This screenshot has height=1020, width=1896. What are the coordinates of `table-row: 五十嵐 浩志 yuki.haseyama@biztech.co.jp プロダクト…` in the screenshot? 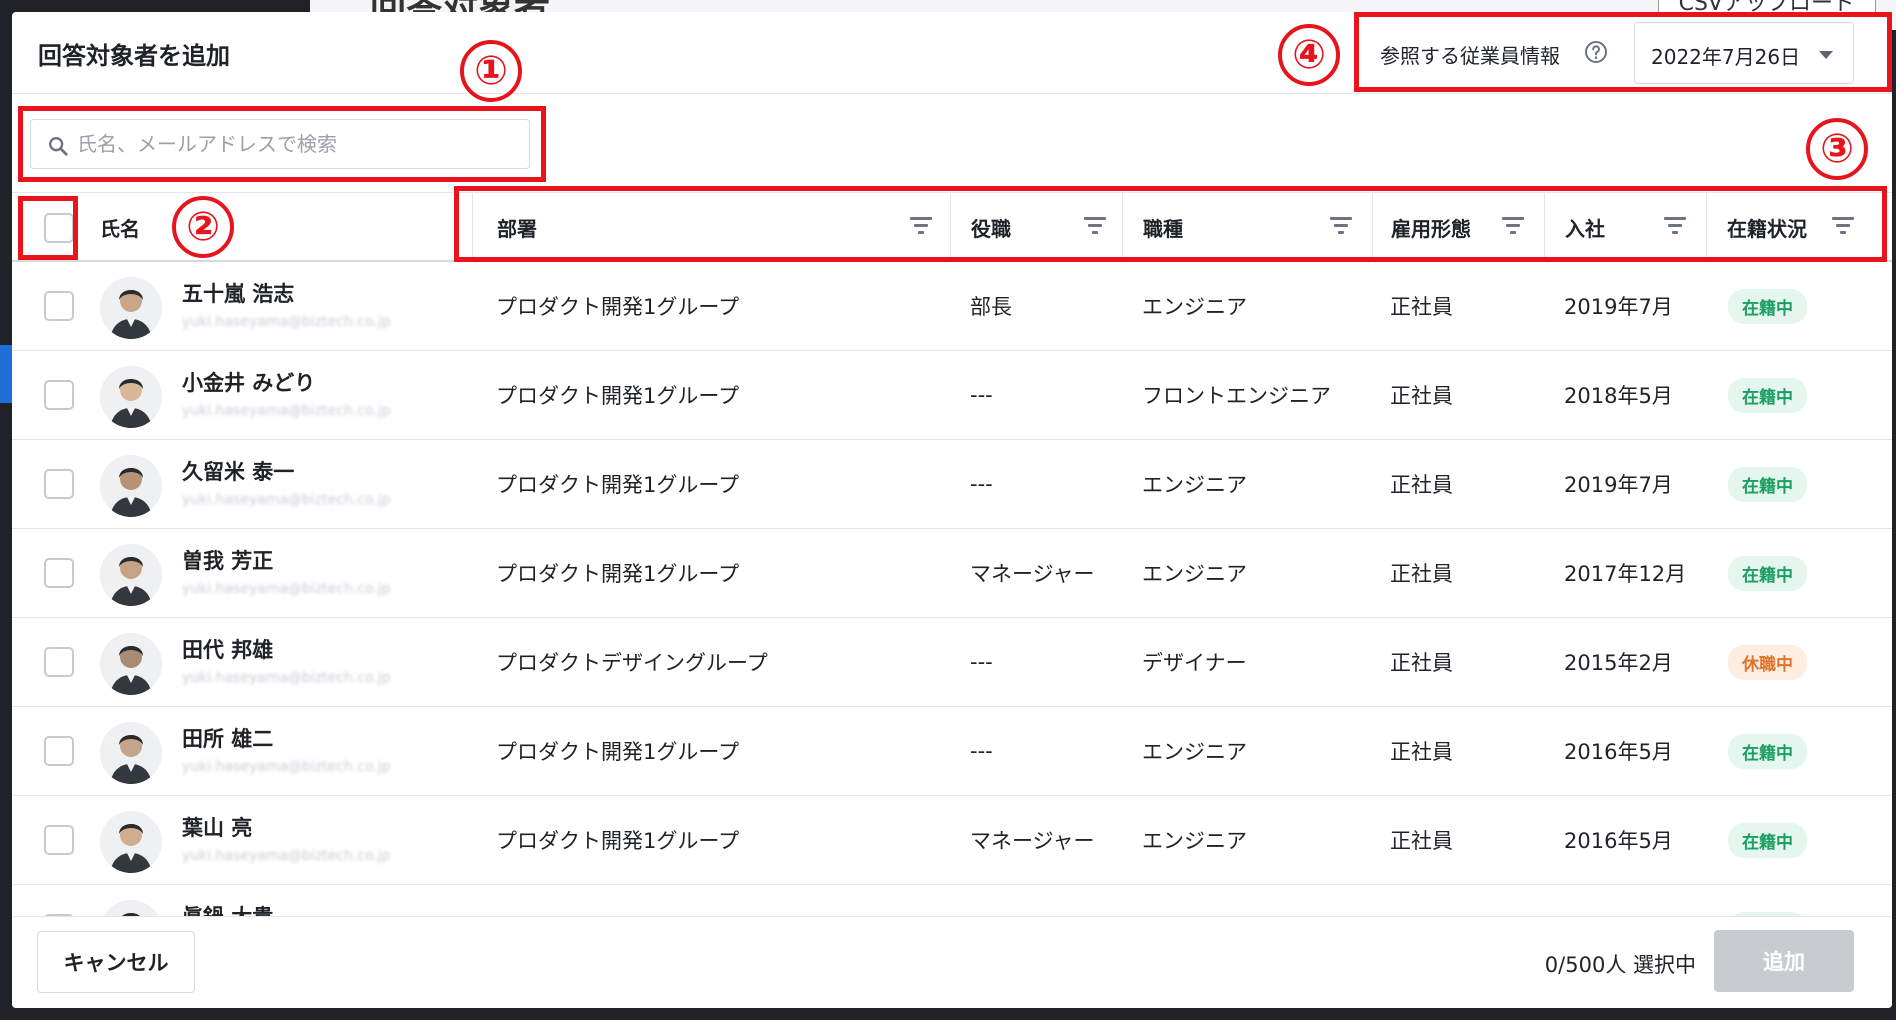 It's located at (952, 306).